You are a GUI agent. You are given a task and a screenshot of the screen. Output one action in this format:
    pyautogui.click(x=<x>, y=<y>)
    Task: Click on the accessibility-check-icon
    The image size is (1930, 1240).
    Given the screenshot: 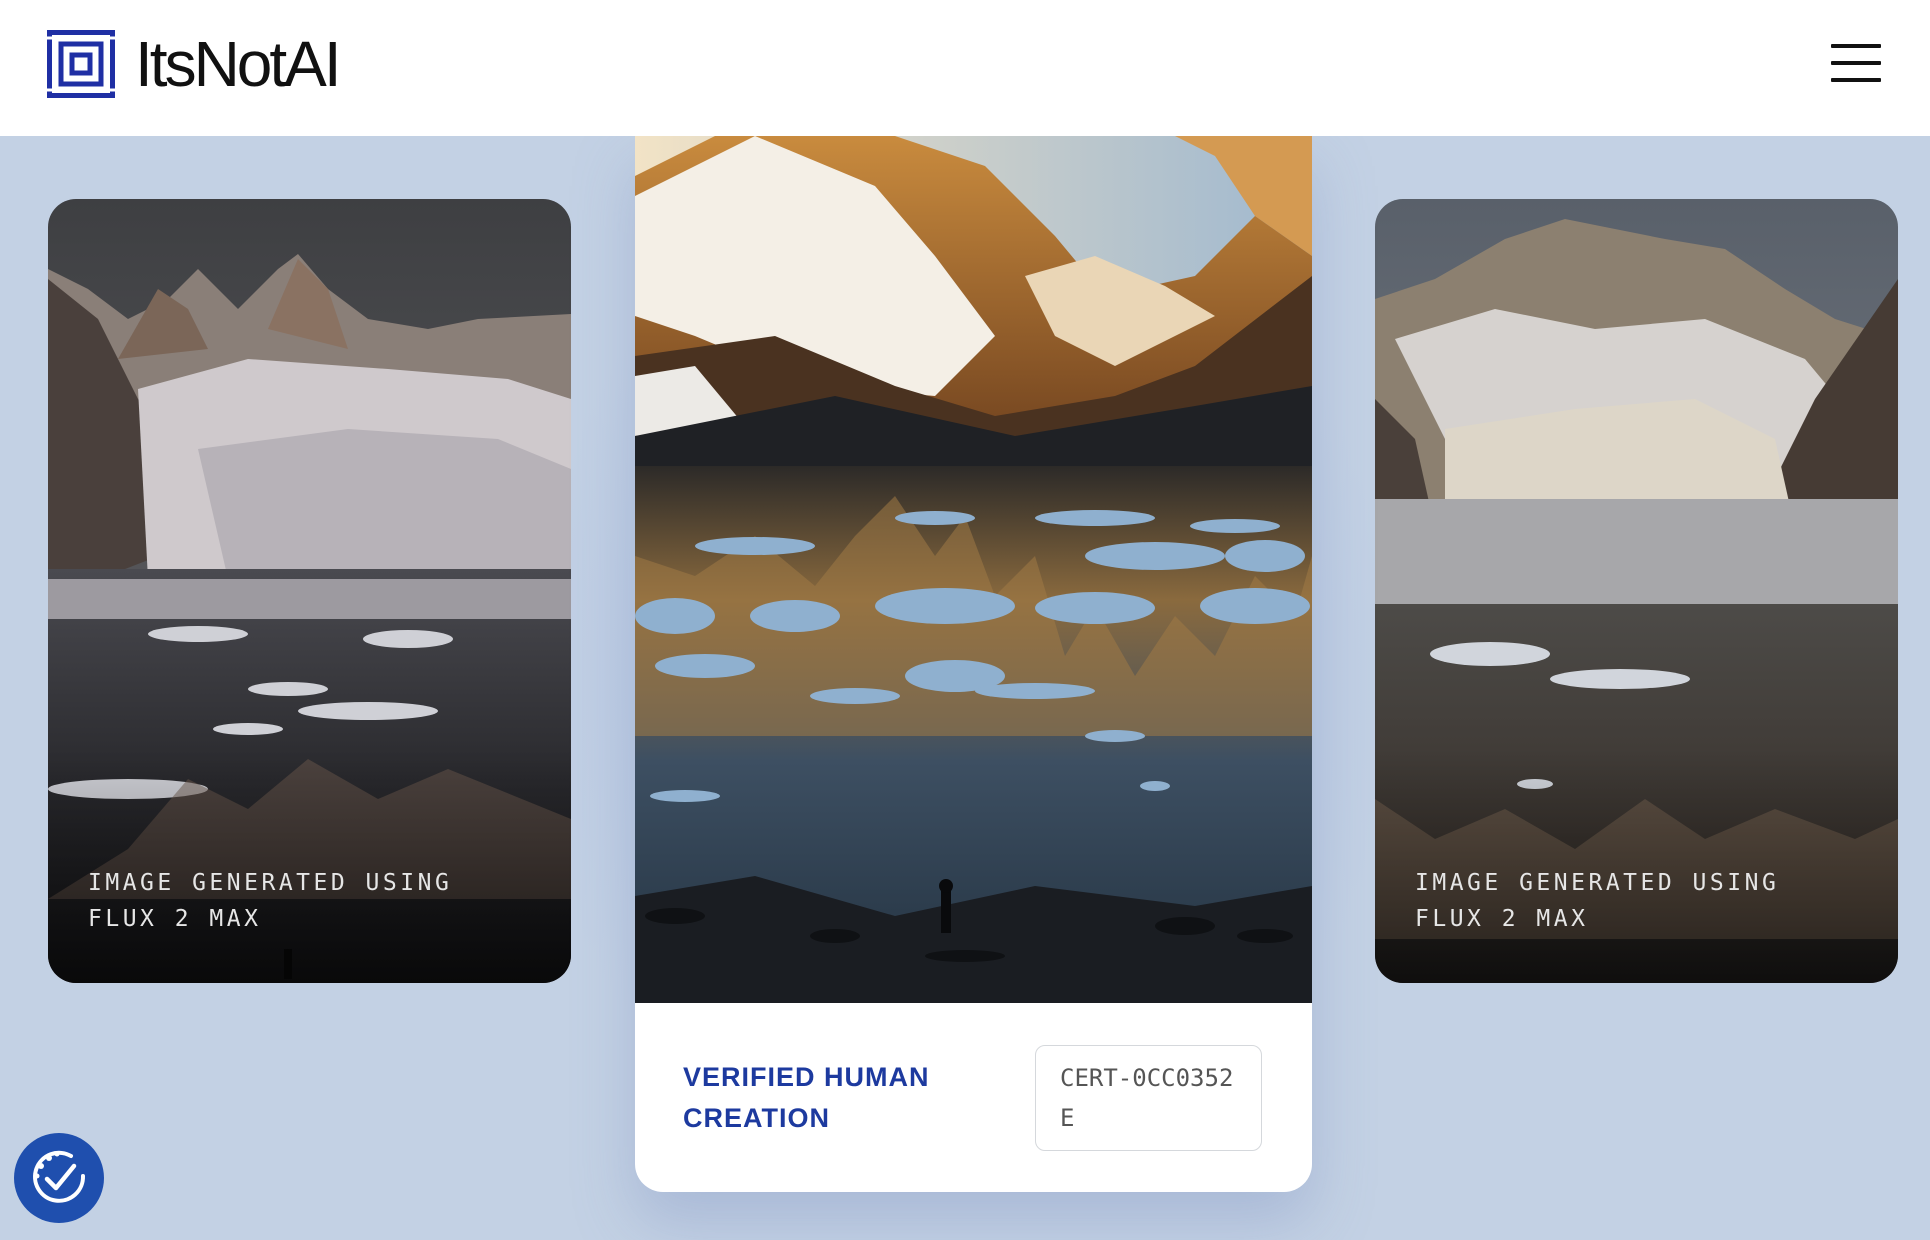 What is the action you would take?
    pyautogui.click(x=59, y=1176)
    